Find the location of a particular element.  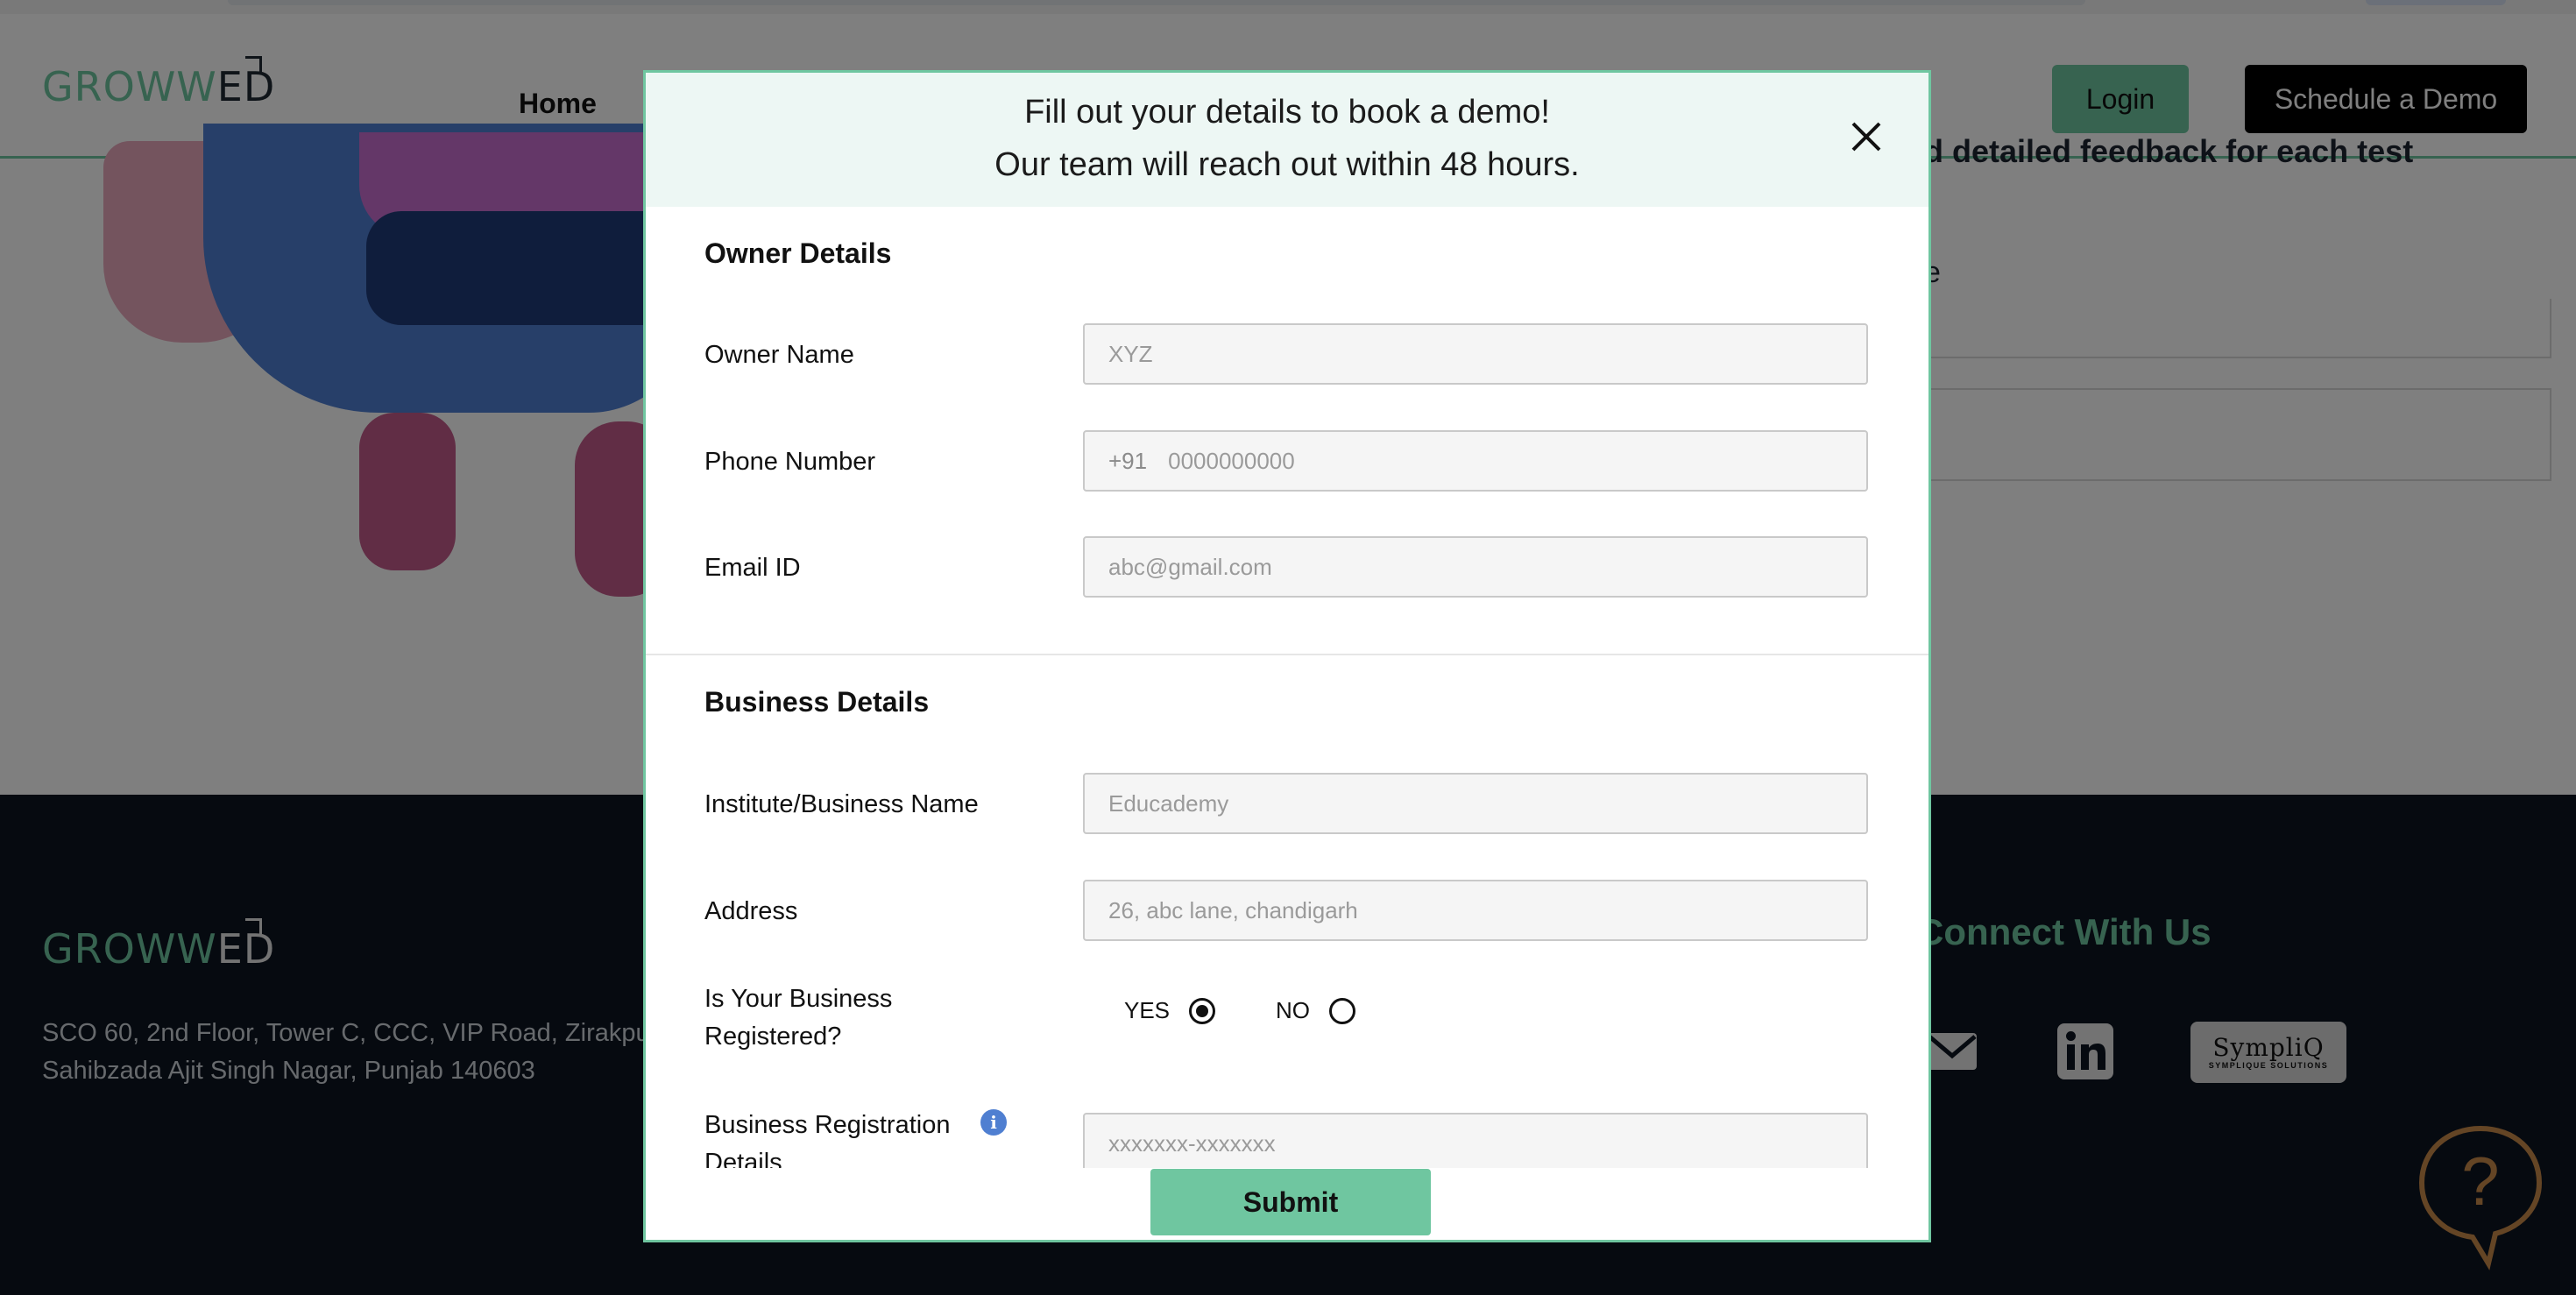

radio-yes-button is located at coordinates (1202, 1010).